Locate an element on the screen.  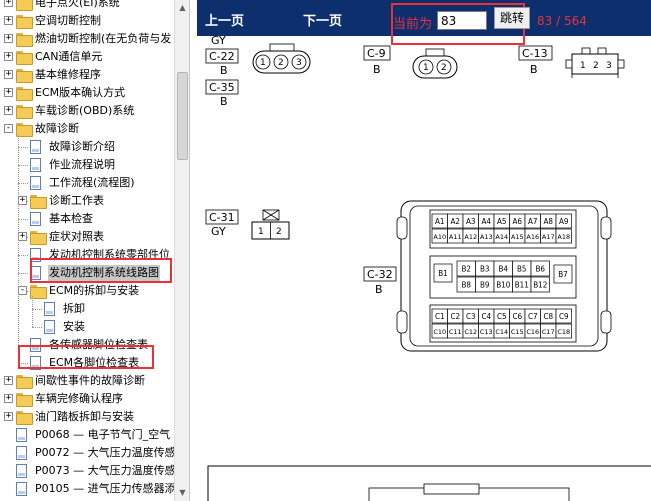
tree-item: ECM各脚位检查表 is located at coordinates (87, 363).